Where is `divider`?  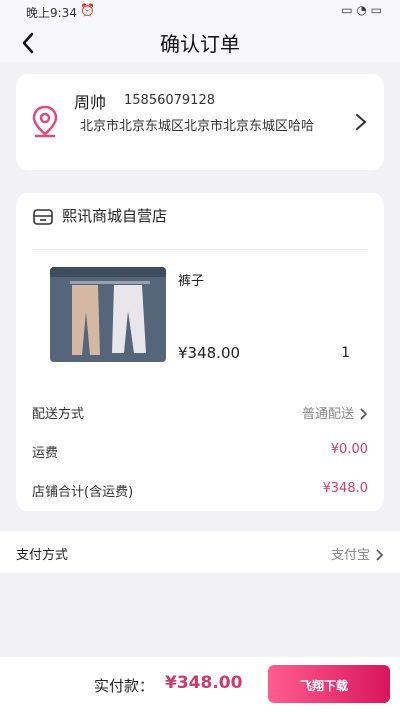
divider is located at coordinates (200, 249).